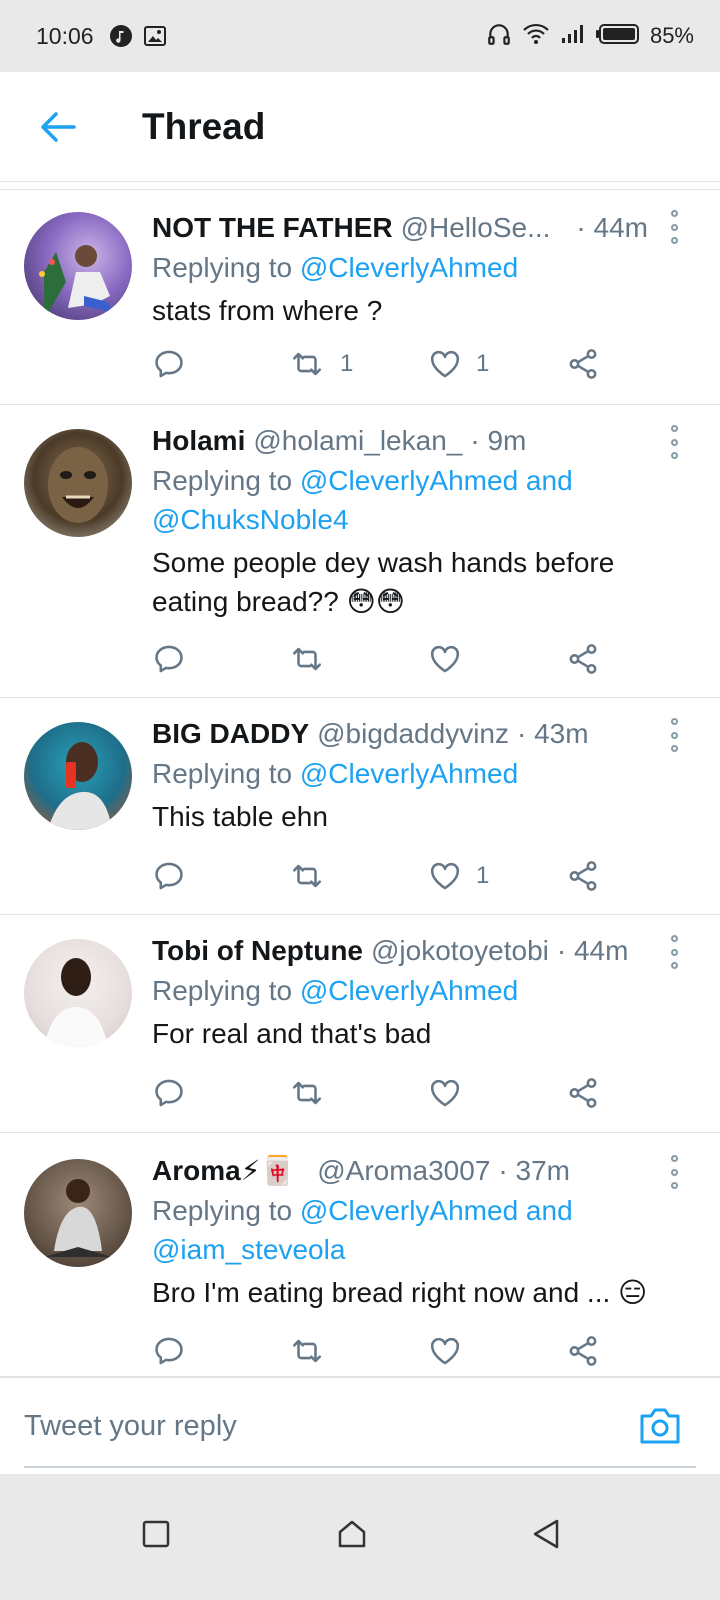 The height and width of the screenshot is (1600, 720). Describe the element at coordinates (352, 1534) in the screenshot. I see `home-button` at that location.